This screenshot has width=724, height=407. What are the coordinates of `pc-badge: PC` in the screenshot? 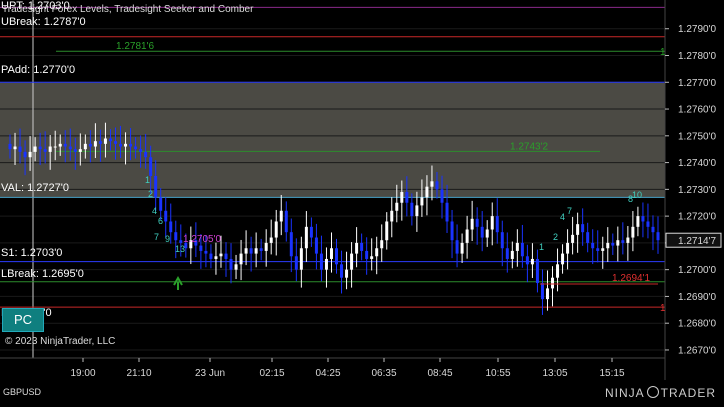 It's located at (23, 320).